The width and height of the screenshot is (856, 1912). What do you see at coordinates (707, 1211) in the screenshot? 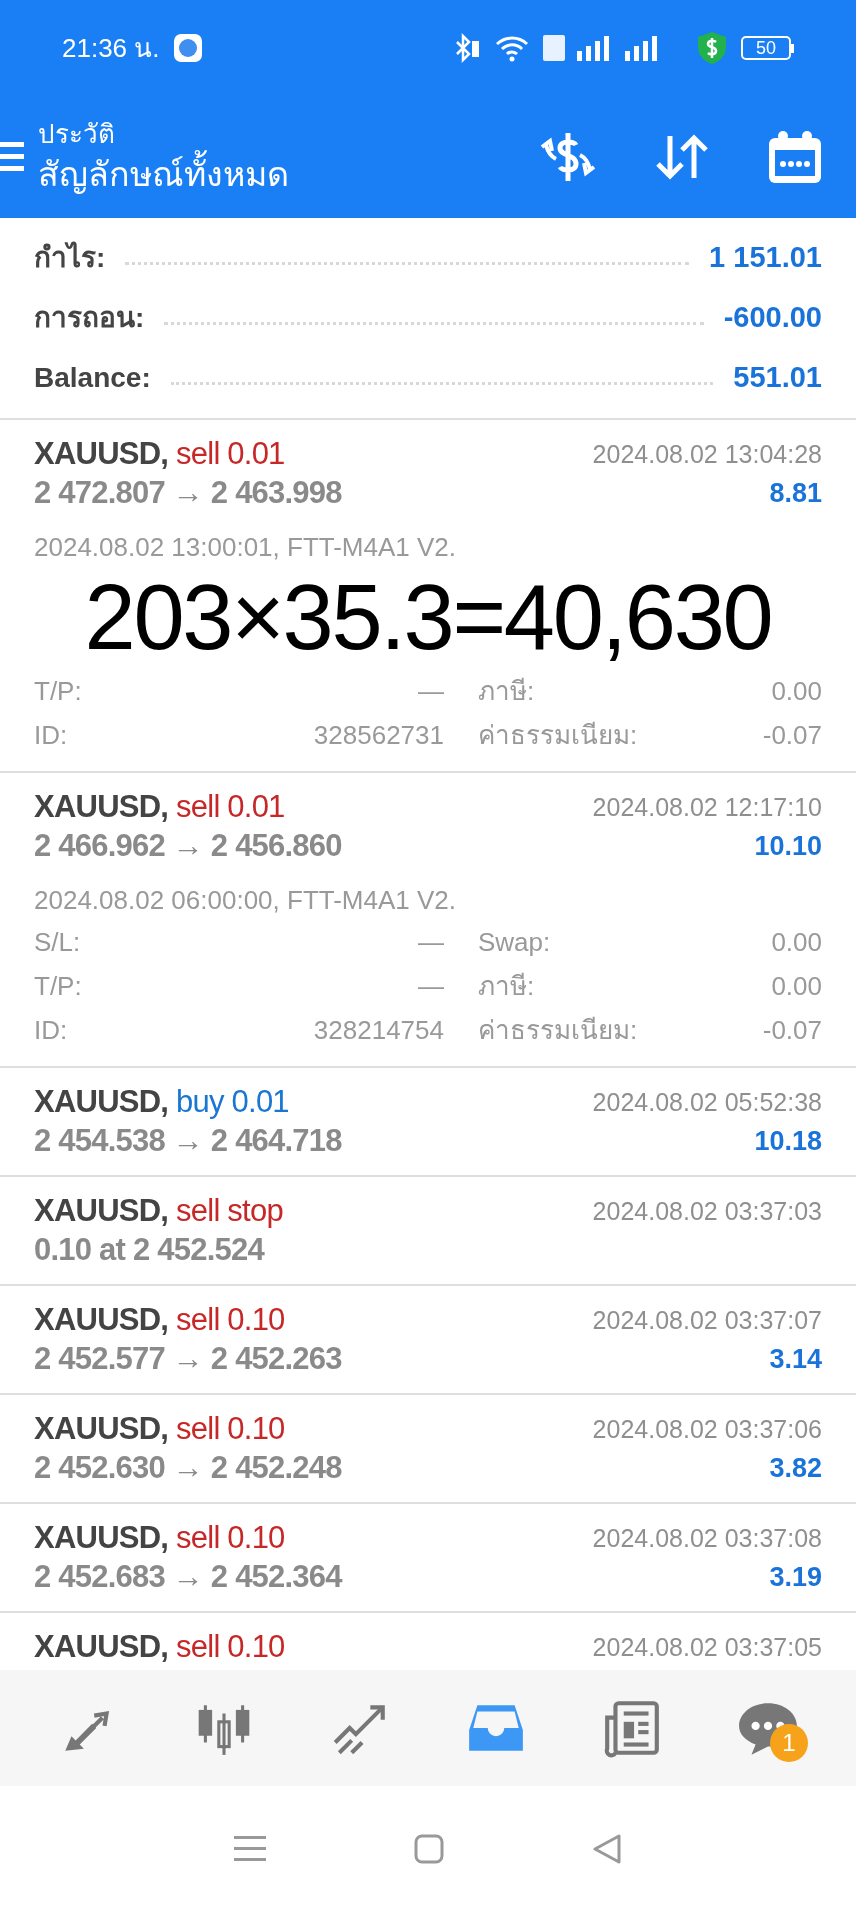
I see `trade-time: 2024.08.02 03:37:03` at bounding box center [707, 1211].